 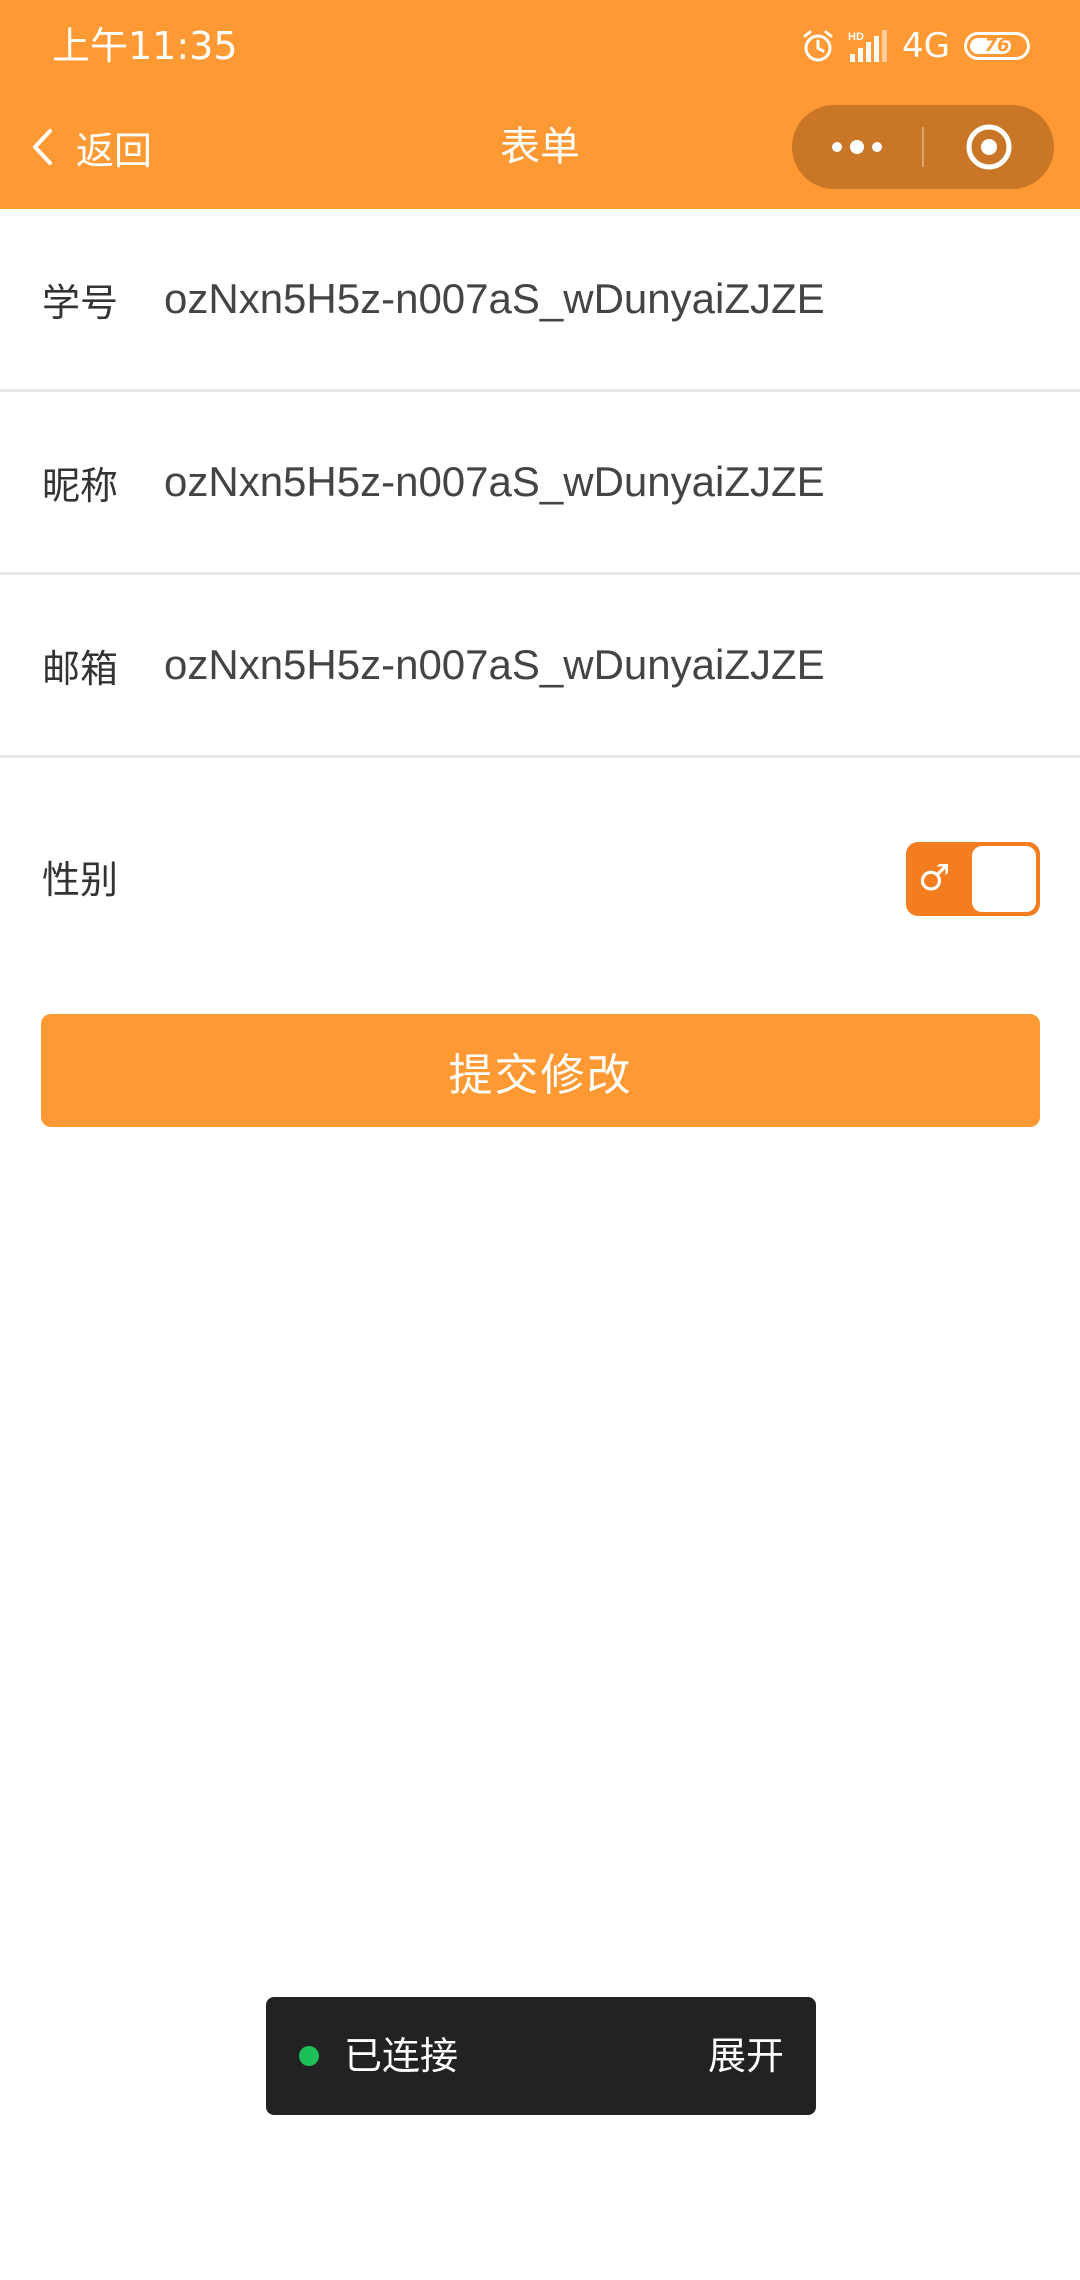 I want to click on connection-toast: 已连接 展开, so click(x=541, y=2056).